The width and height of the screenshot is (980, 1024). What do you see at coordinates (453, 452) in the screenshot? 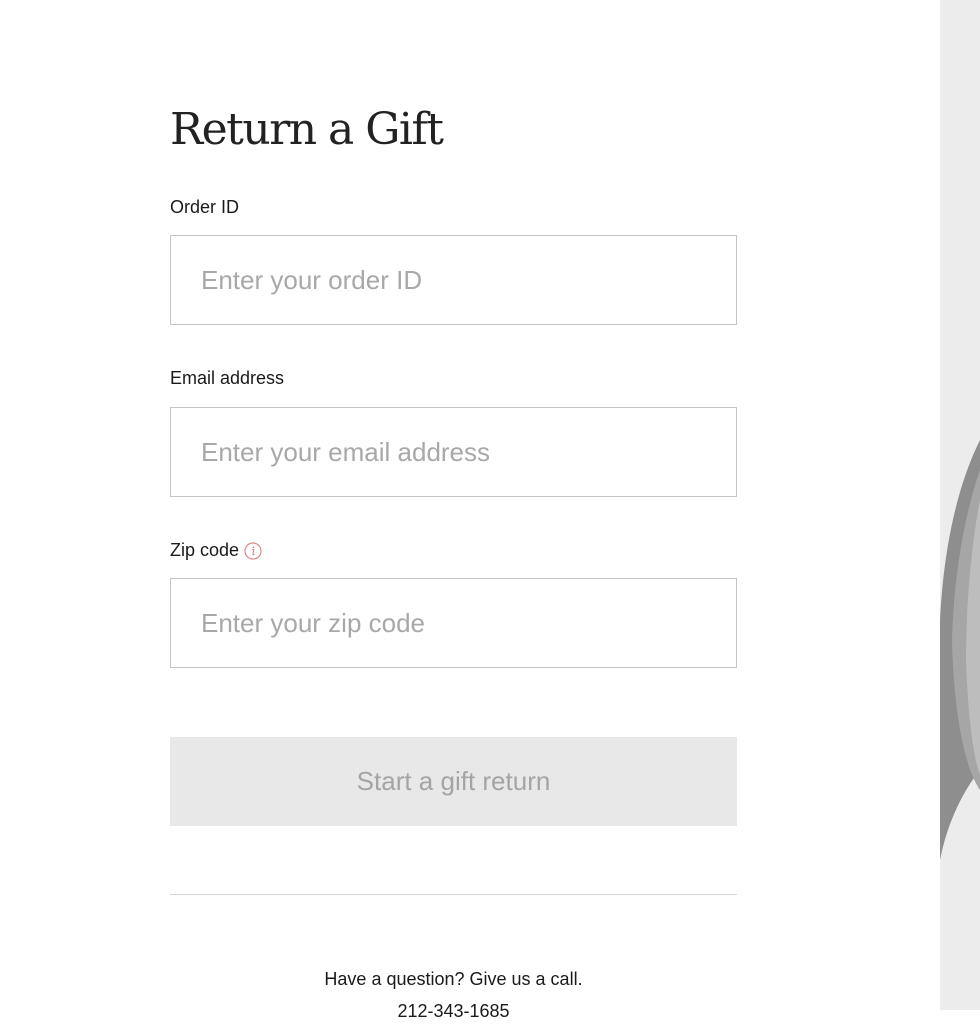
I see `email-input` at bounding box center [453, 452].